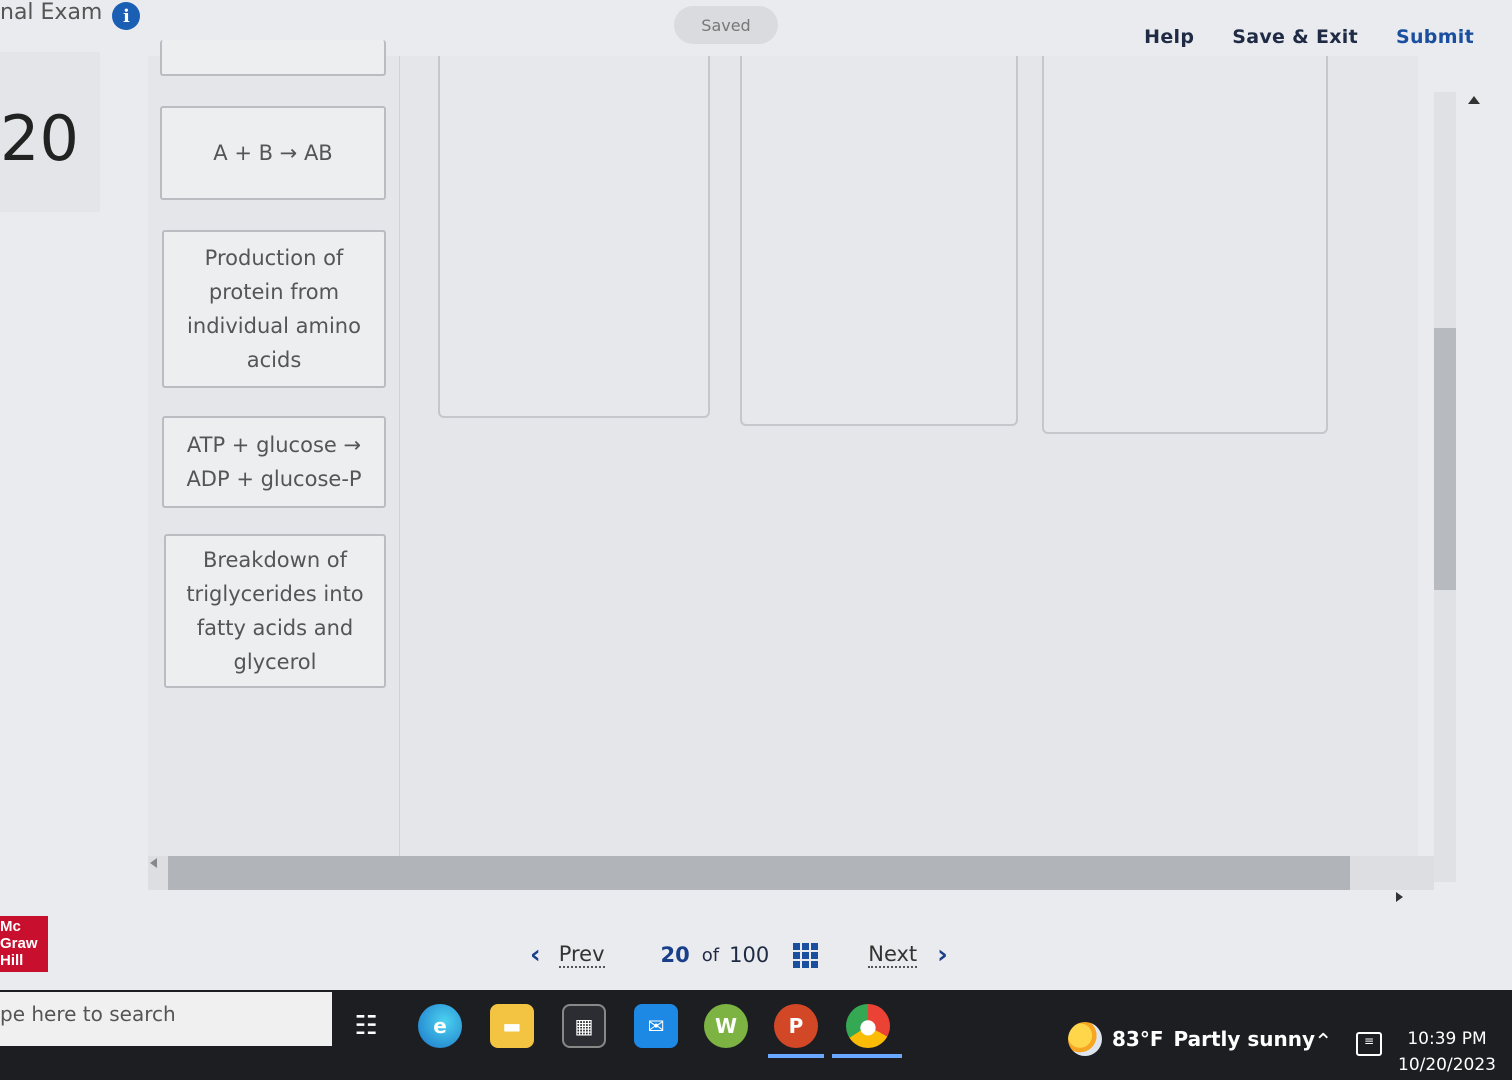 This screenshot has height=1080, width=1512. I want to click on next-button: Next, so click(893, 955).